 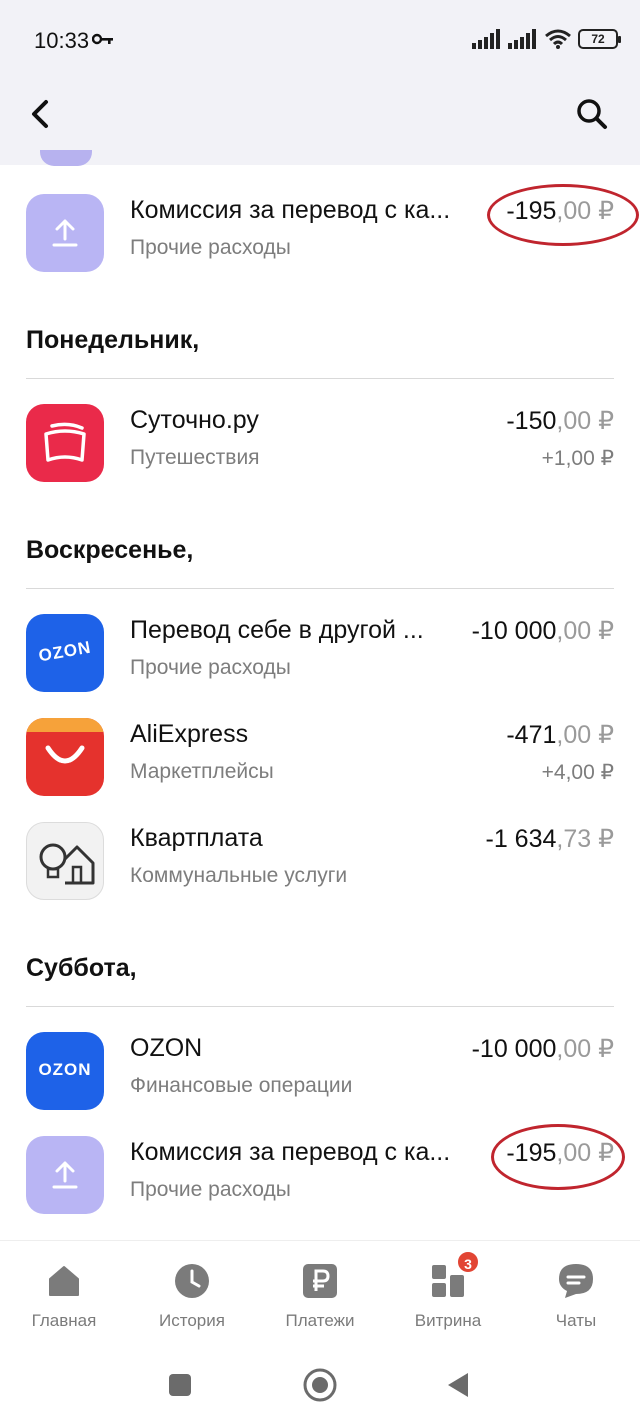 I want to click on recent-apps-icon, so click(x=180, y=1385).